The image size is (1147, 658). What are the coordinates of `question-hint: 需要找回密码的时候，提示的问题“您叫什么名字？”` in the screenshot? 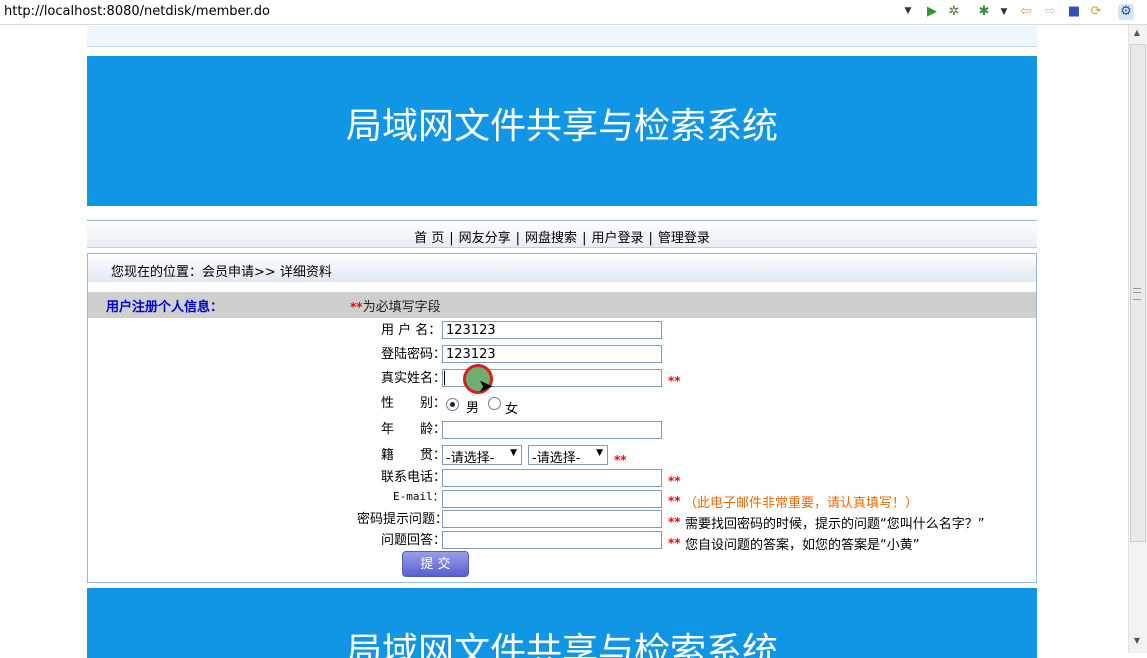 It's located at (835, 524).